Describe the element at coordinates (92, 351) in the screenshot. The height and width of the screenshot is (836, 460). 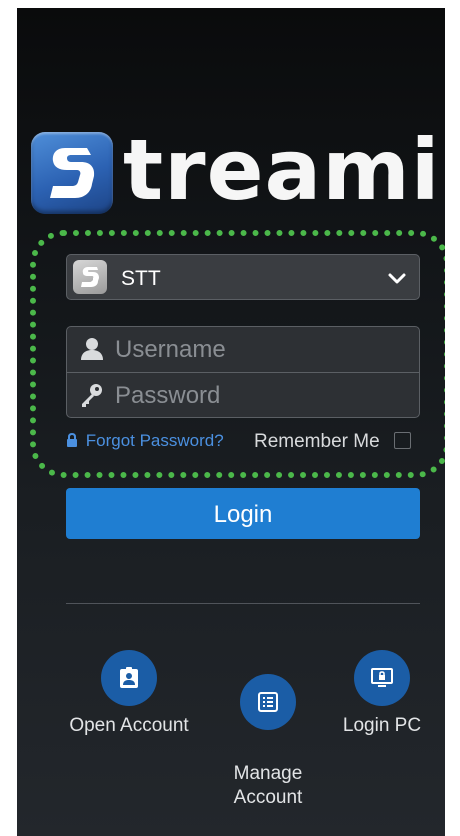
I see `user-icon` at that location.